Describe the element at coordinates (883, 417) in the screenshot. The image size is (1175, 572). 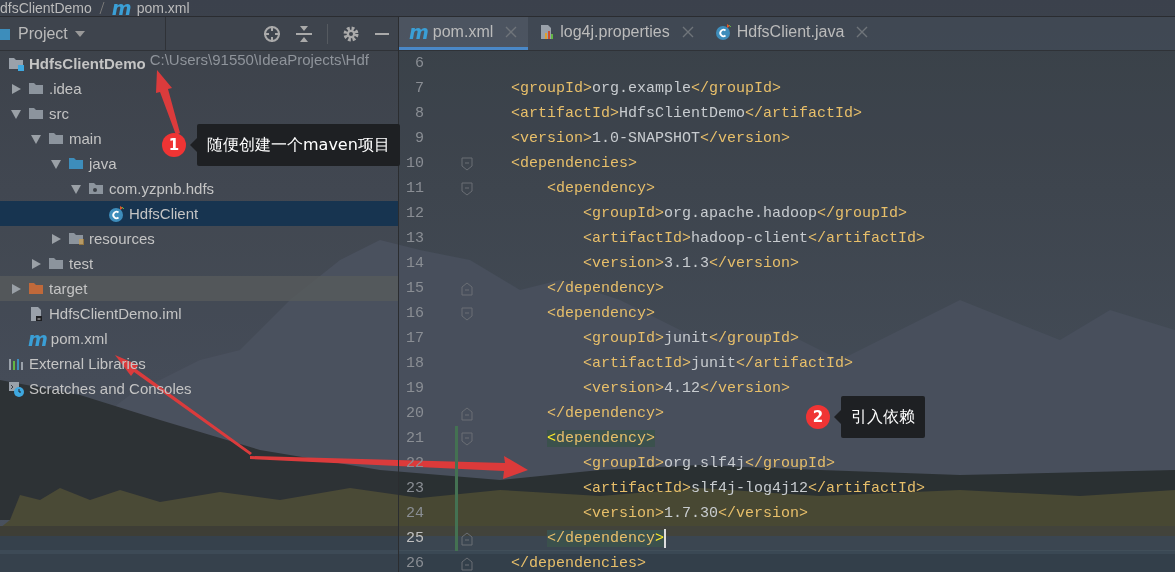
I see `annotation-note: 引入依赖` at that location.